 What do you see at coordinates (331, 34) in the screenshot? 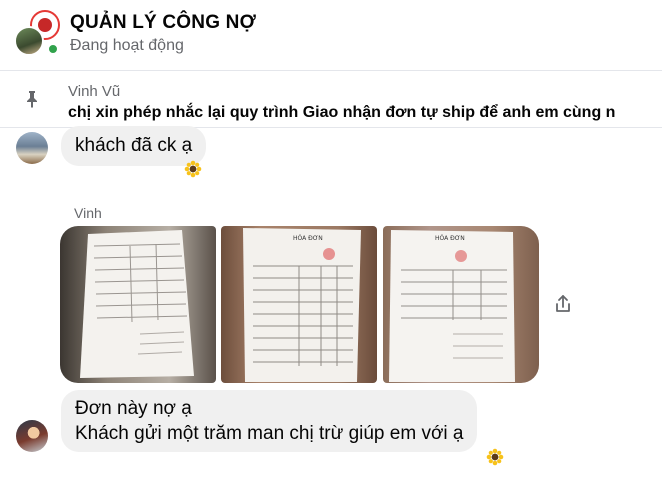
I see `chat-header: QUẢN LÝ CÔNG NỢ Đang hoạt động` at bounding box center [331, 34].